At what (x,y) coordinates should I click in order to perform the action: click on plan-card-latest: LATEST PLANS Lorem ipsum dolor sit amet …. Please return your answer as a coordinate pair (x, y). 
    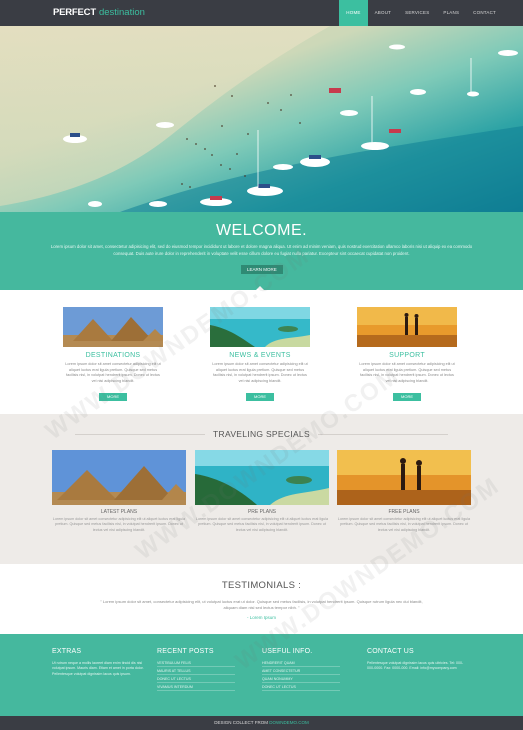
    Looking at the image, I should click on (119, 491).